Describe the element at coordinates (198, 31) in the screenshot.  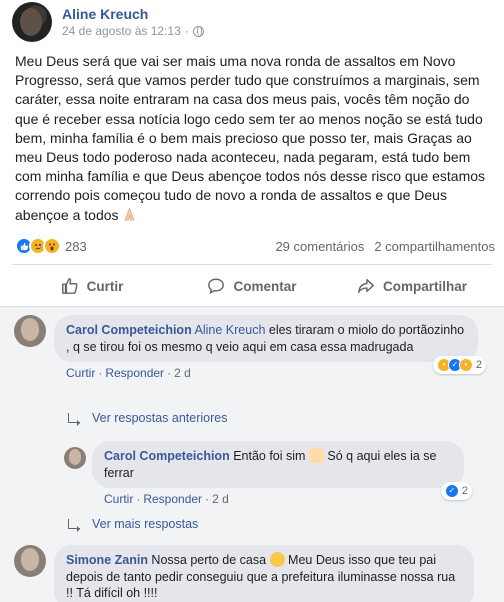
I see `globe-icon` at that location.